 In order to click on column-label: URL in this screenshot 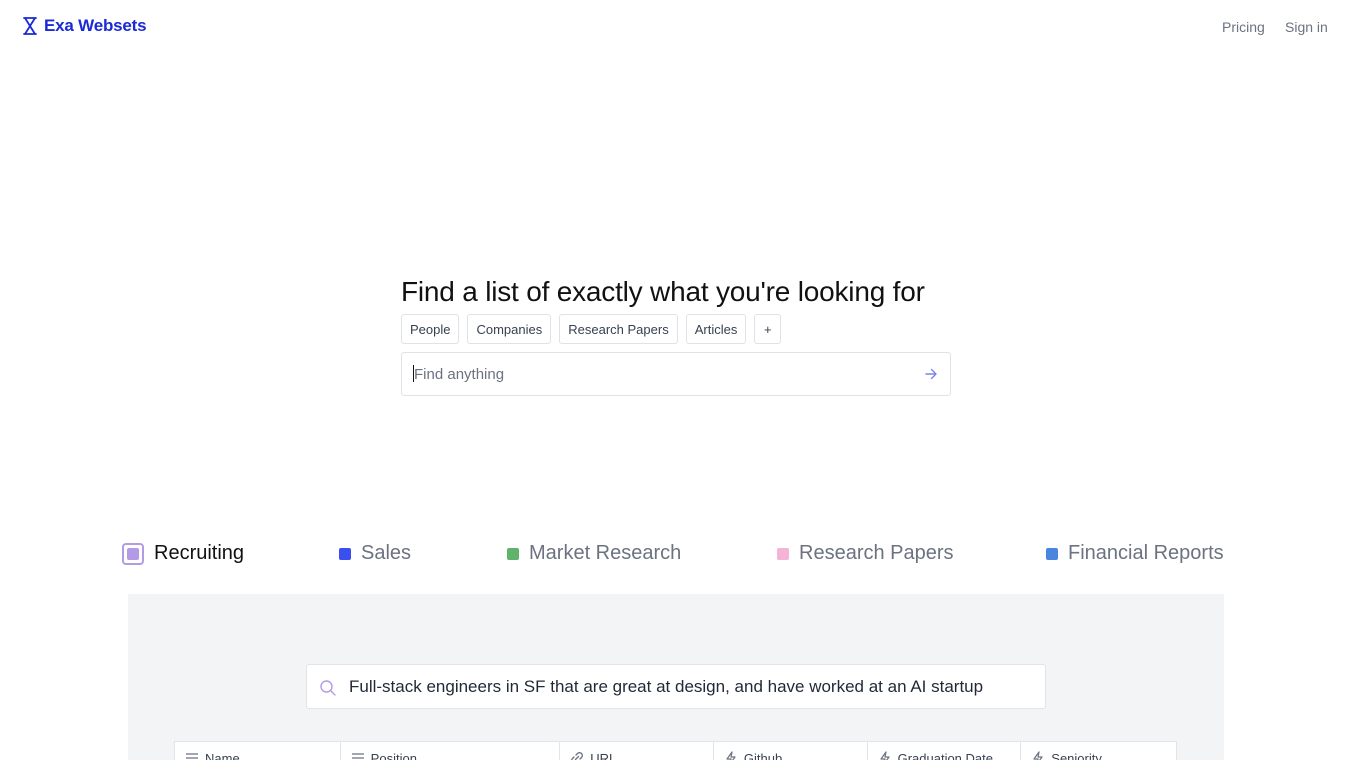, I will do `click(603, 755)`.